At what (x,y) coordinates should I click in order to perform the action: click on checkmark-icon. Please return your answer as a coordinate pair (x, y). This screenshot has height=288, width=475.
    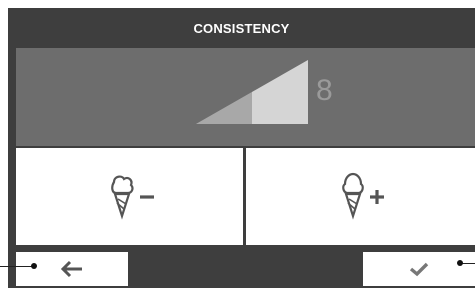
    Looking at the image, I should click on (419, 269).